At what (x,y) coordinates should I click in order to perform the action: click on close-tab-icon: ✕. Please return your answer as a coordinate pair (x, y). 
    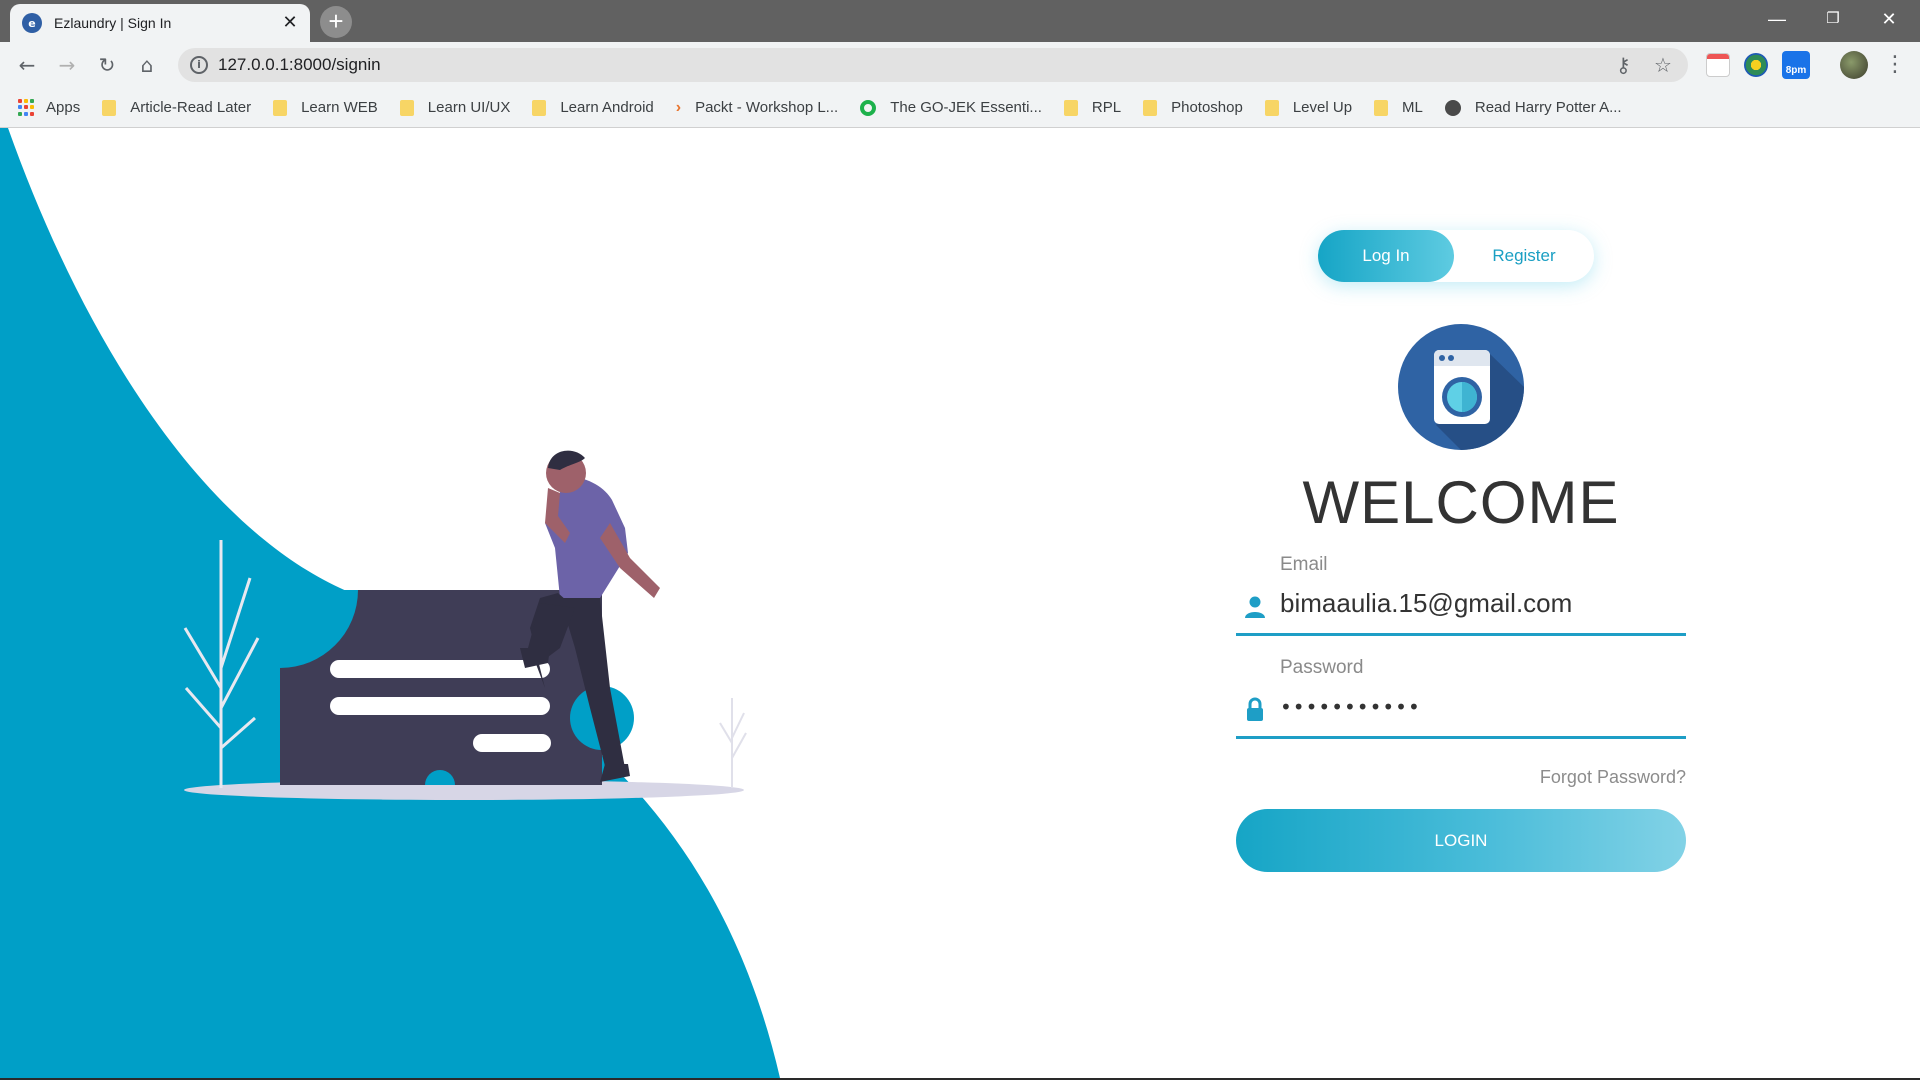
    Looking at the image, I should click on (290, 23).